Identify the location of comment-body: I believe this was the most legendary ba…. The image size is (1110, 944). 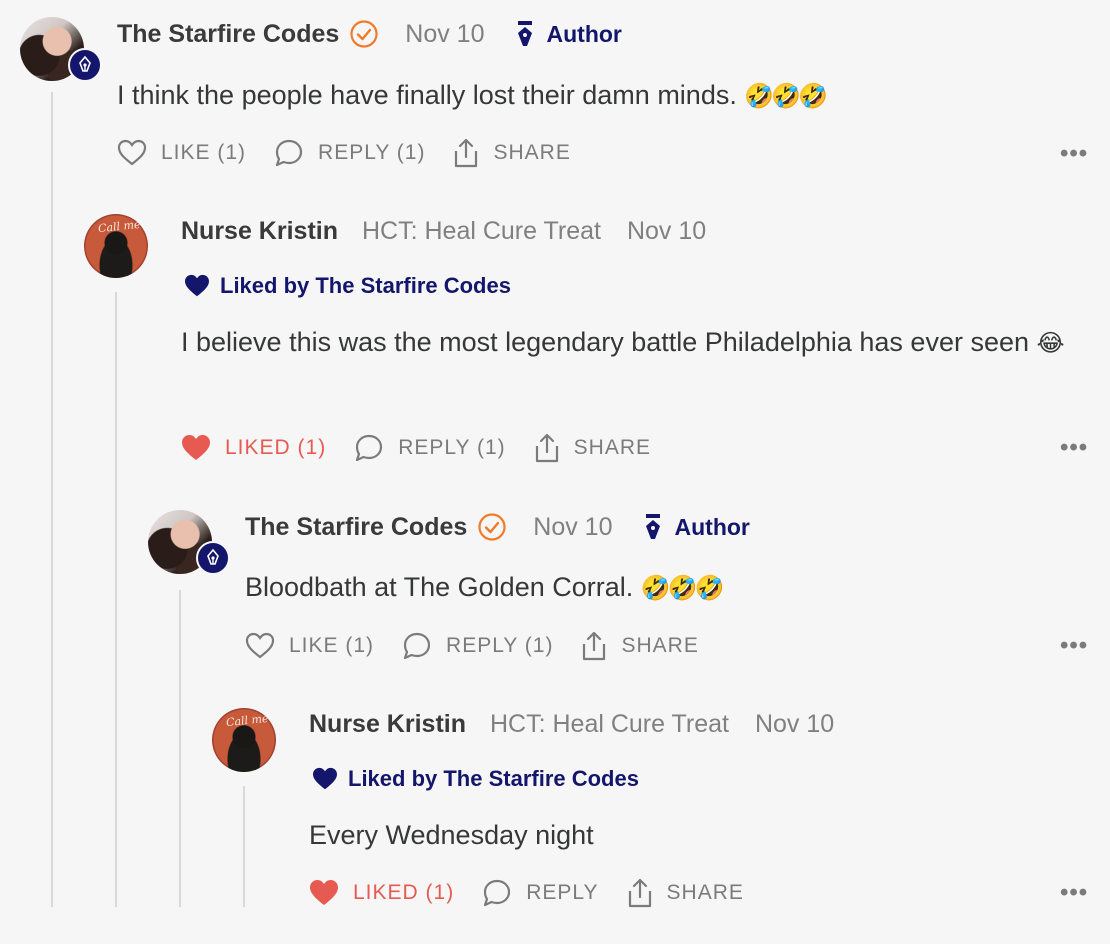
(623, 342).